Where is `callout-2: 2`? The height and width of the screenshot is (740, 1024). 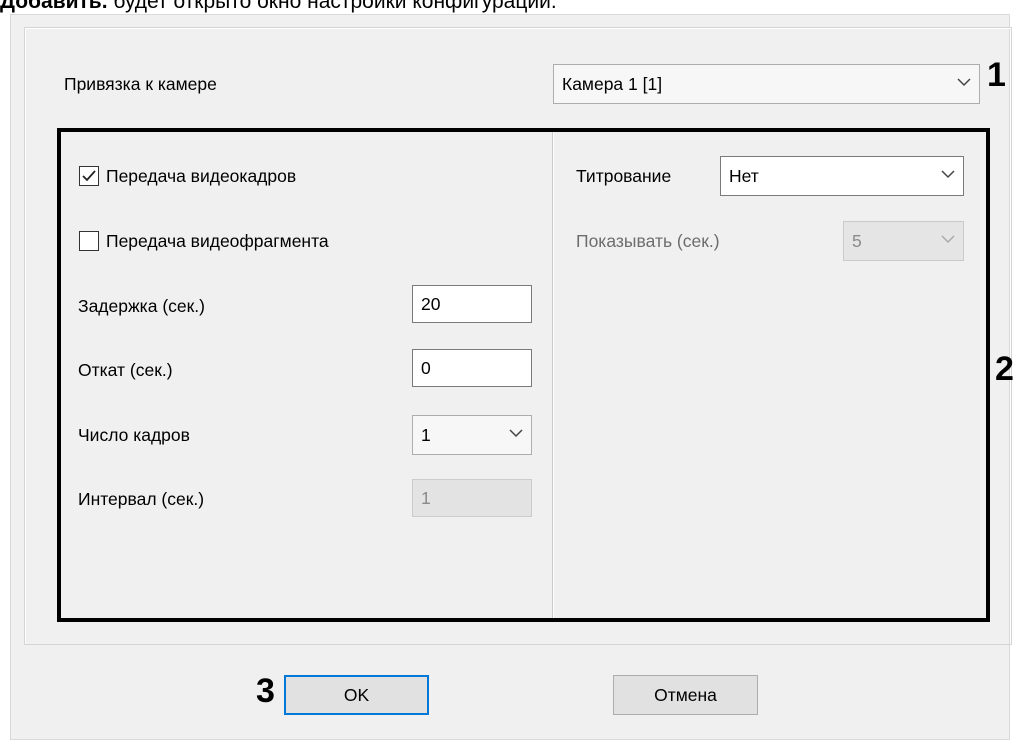 callout-2: 2 is located at coordinates (1004, 369).